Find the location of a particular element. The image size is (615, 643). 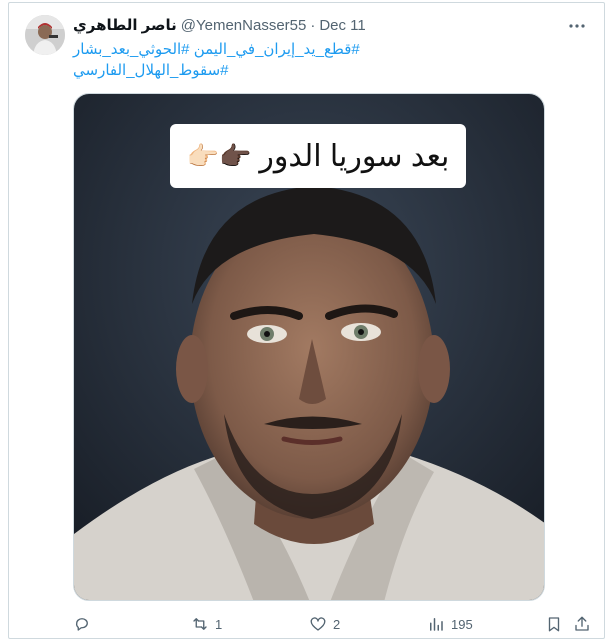

avatar-image is located at coordinates (45, 35).